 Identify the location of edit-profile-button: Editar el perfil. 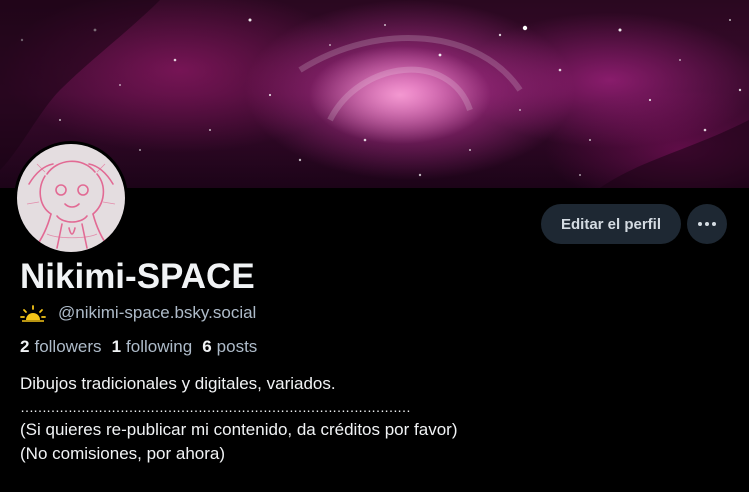
(611, 224).